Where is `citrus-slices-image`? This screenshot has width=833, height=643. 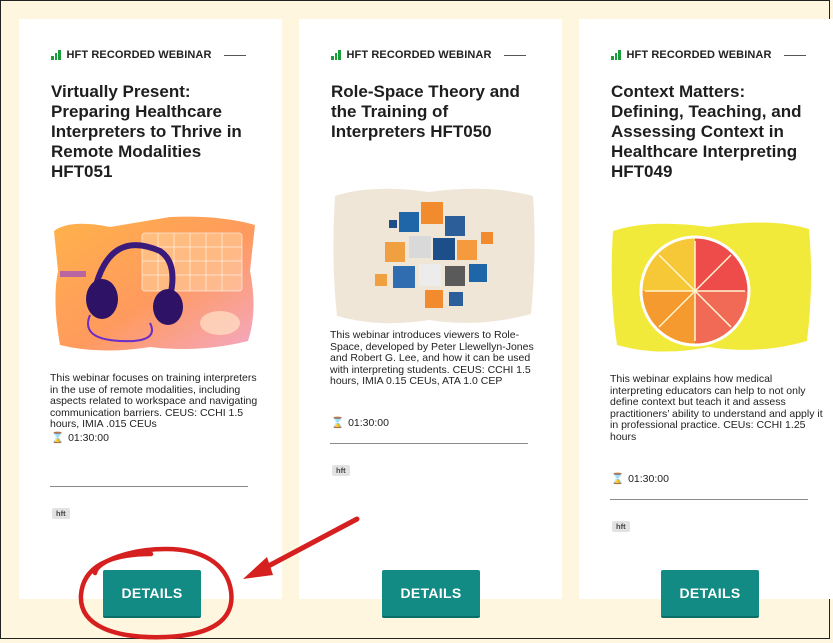 citrus-slices-image is located at coordinates (711, 286).